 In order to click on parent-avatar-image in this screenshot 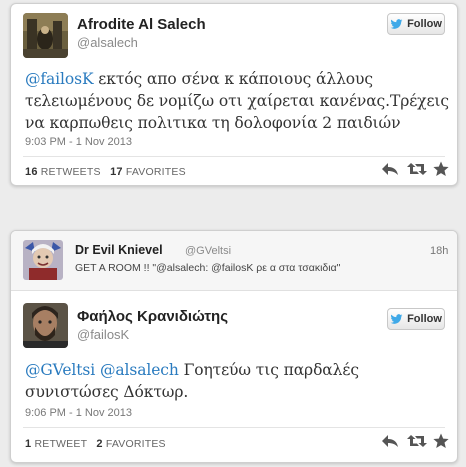, I will do `click(43, 260)`.